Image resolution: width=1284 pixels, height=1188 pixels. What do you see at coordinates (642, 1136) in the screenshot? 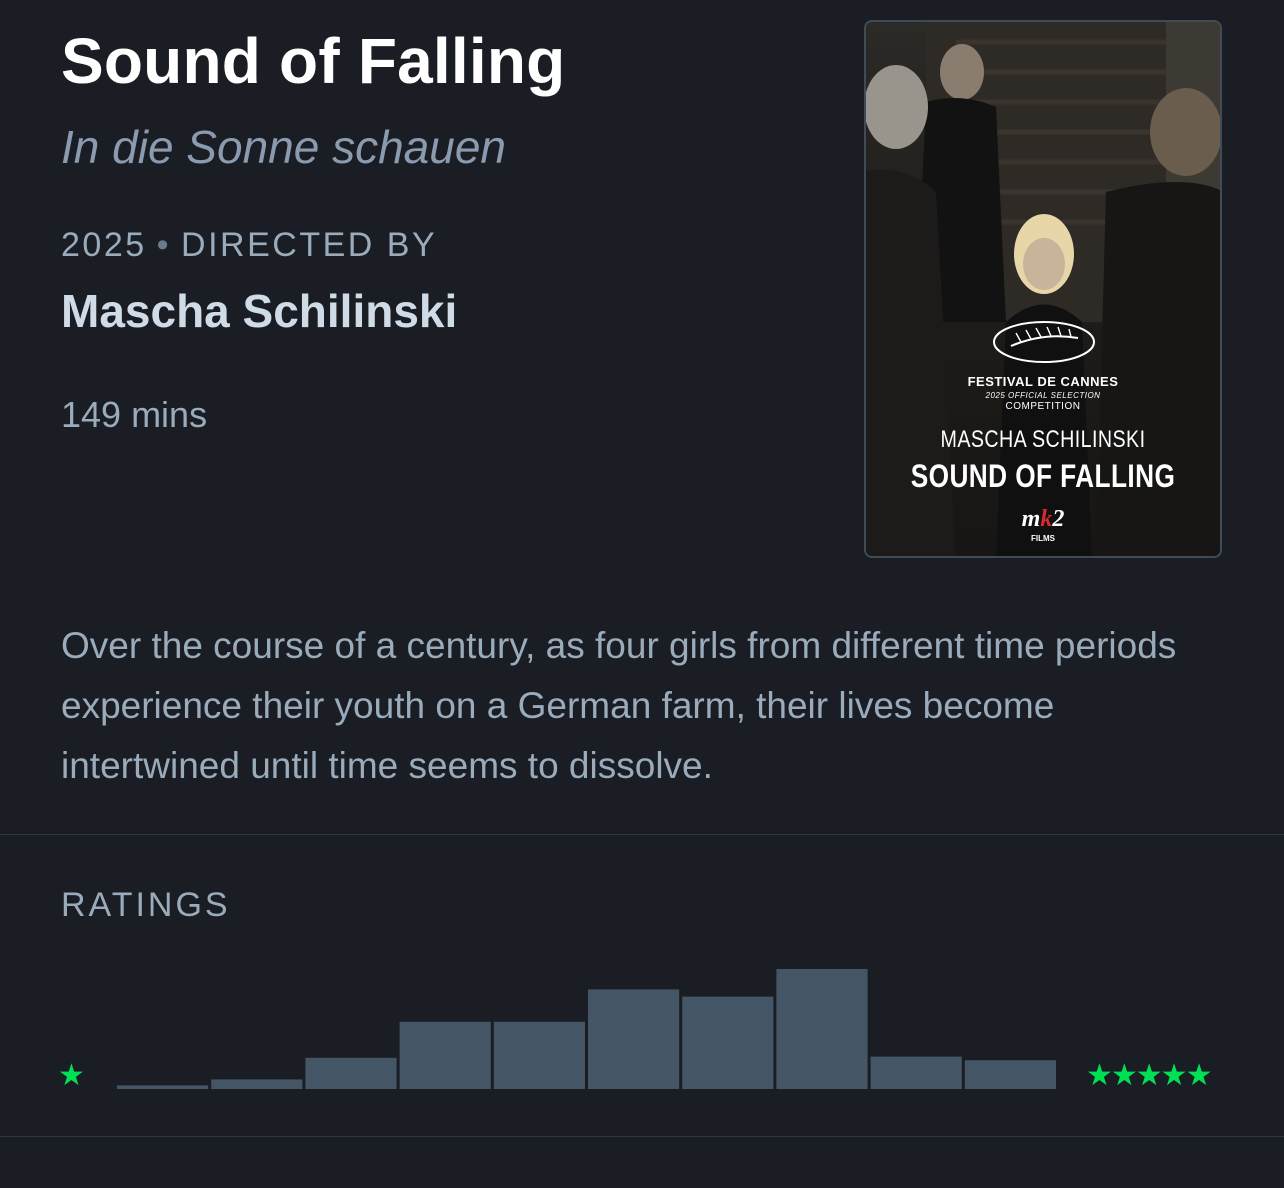
I see `bottom-divider` at bounding box center [642, 1136].